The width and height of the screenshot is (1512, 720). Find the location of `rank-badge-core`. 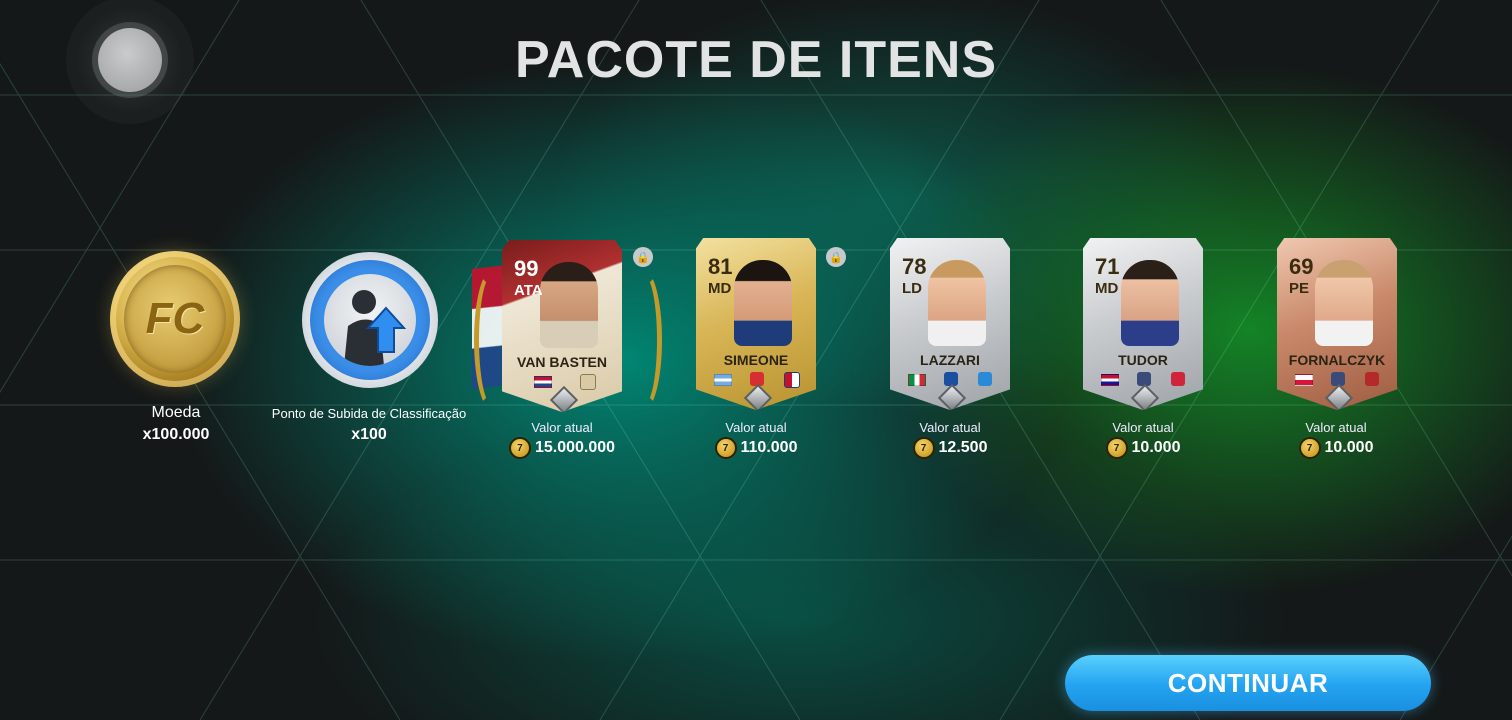

rank-badge-core is located at coordinates (370, 320).